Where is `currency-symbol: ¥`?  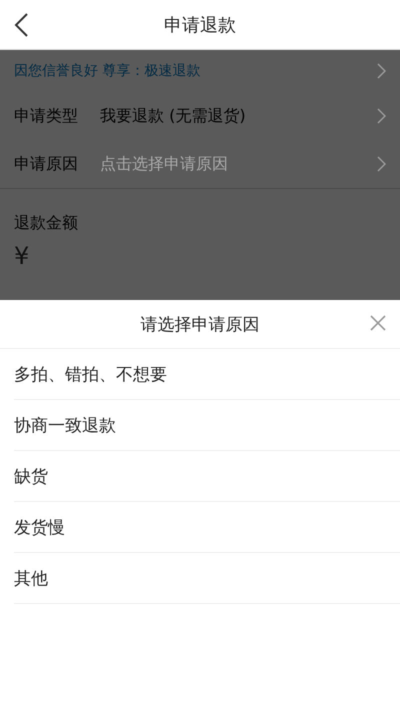 currency-symbol: ¥ is located at coordinates (22, 256).